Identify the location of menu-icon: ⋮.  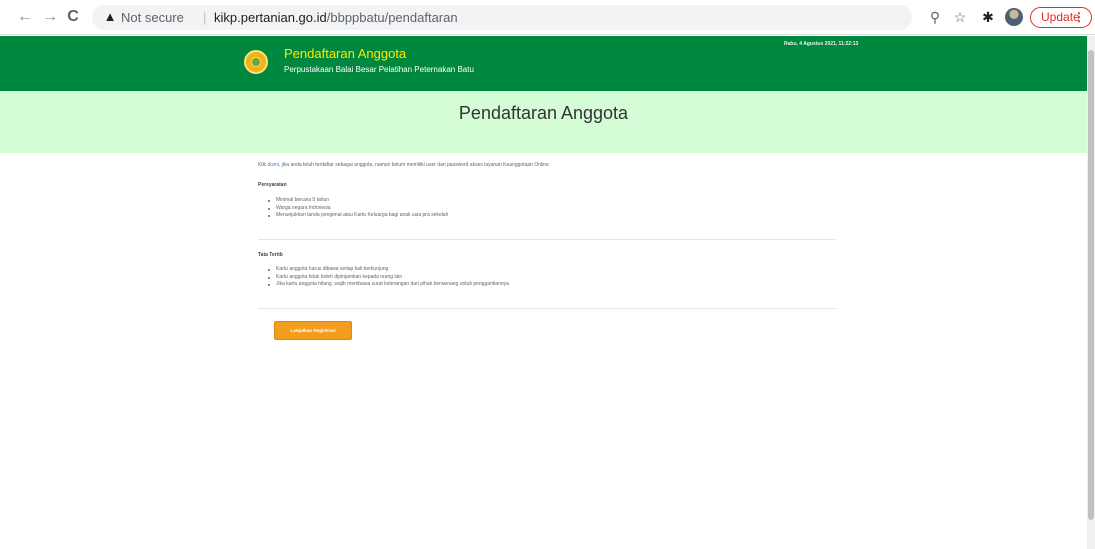
(1079, 17).